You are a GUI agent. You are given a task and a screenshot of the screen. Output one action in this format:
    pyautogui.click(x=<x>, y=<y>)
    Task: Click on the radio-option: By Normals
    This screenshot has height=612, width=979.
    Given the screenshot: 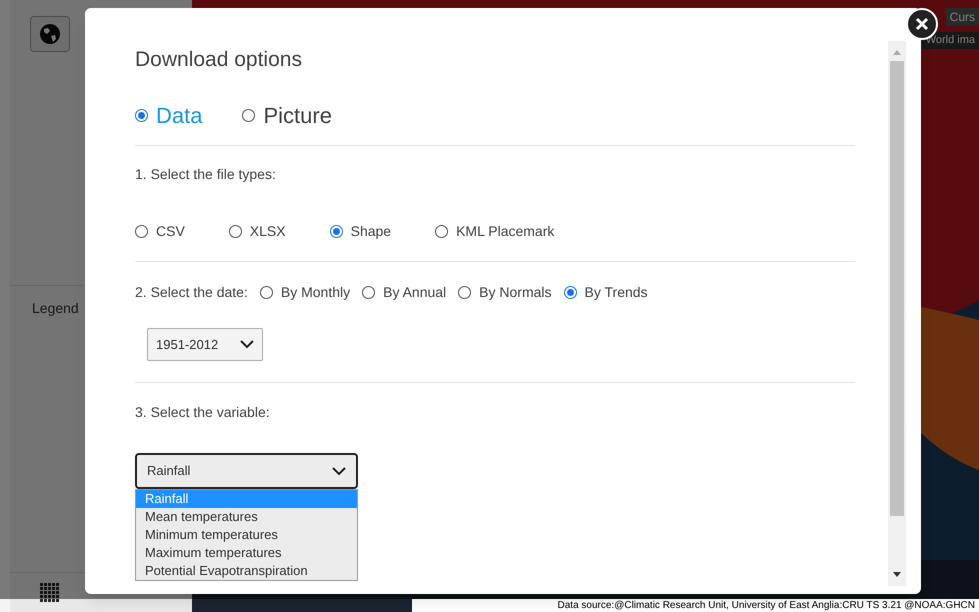 What is the action you would take?
    pyautogui.click(x=505, y=292)
    